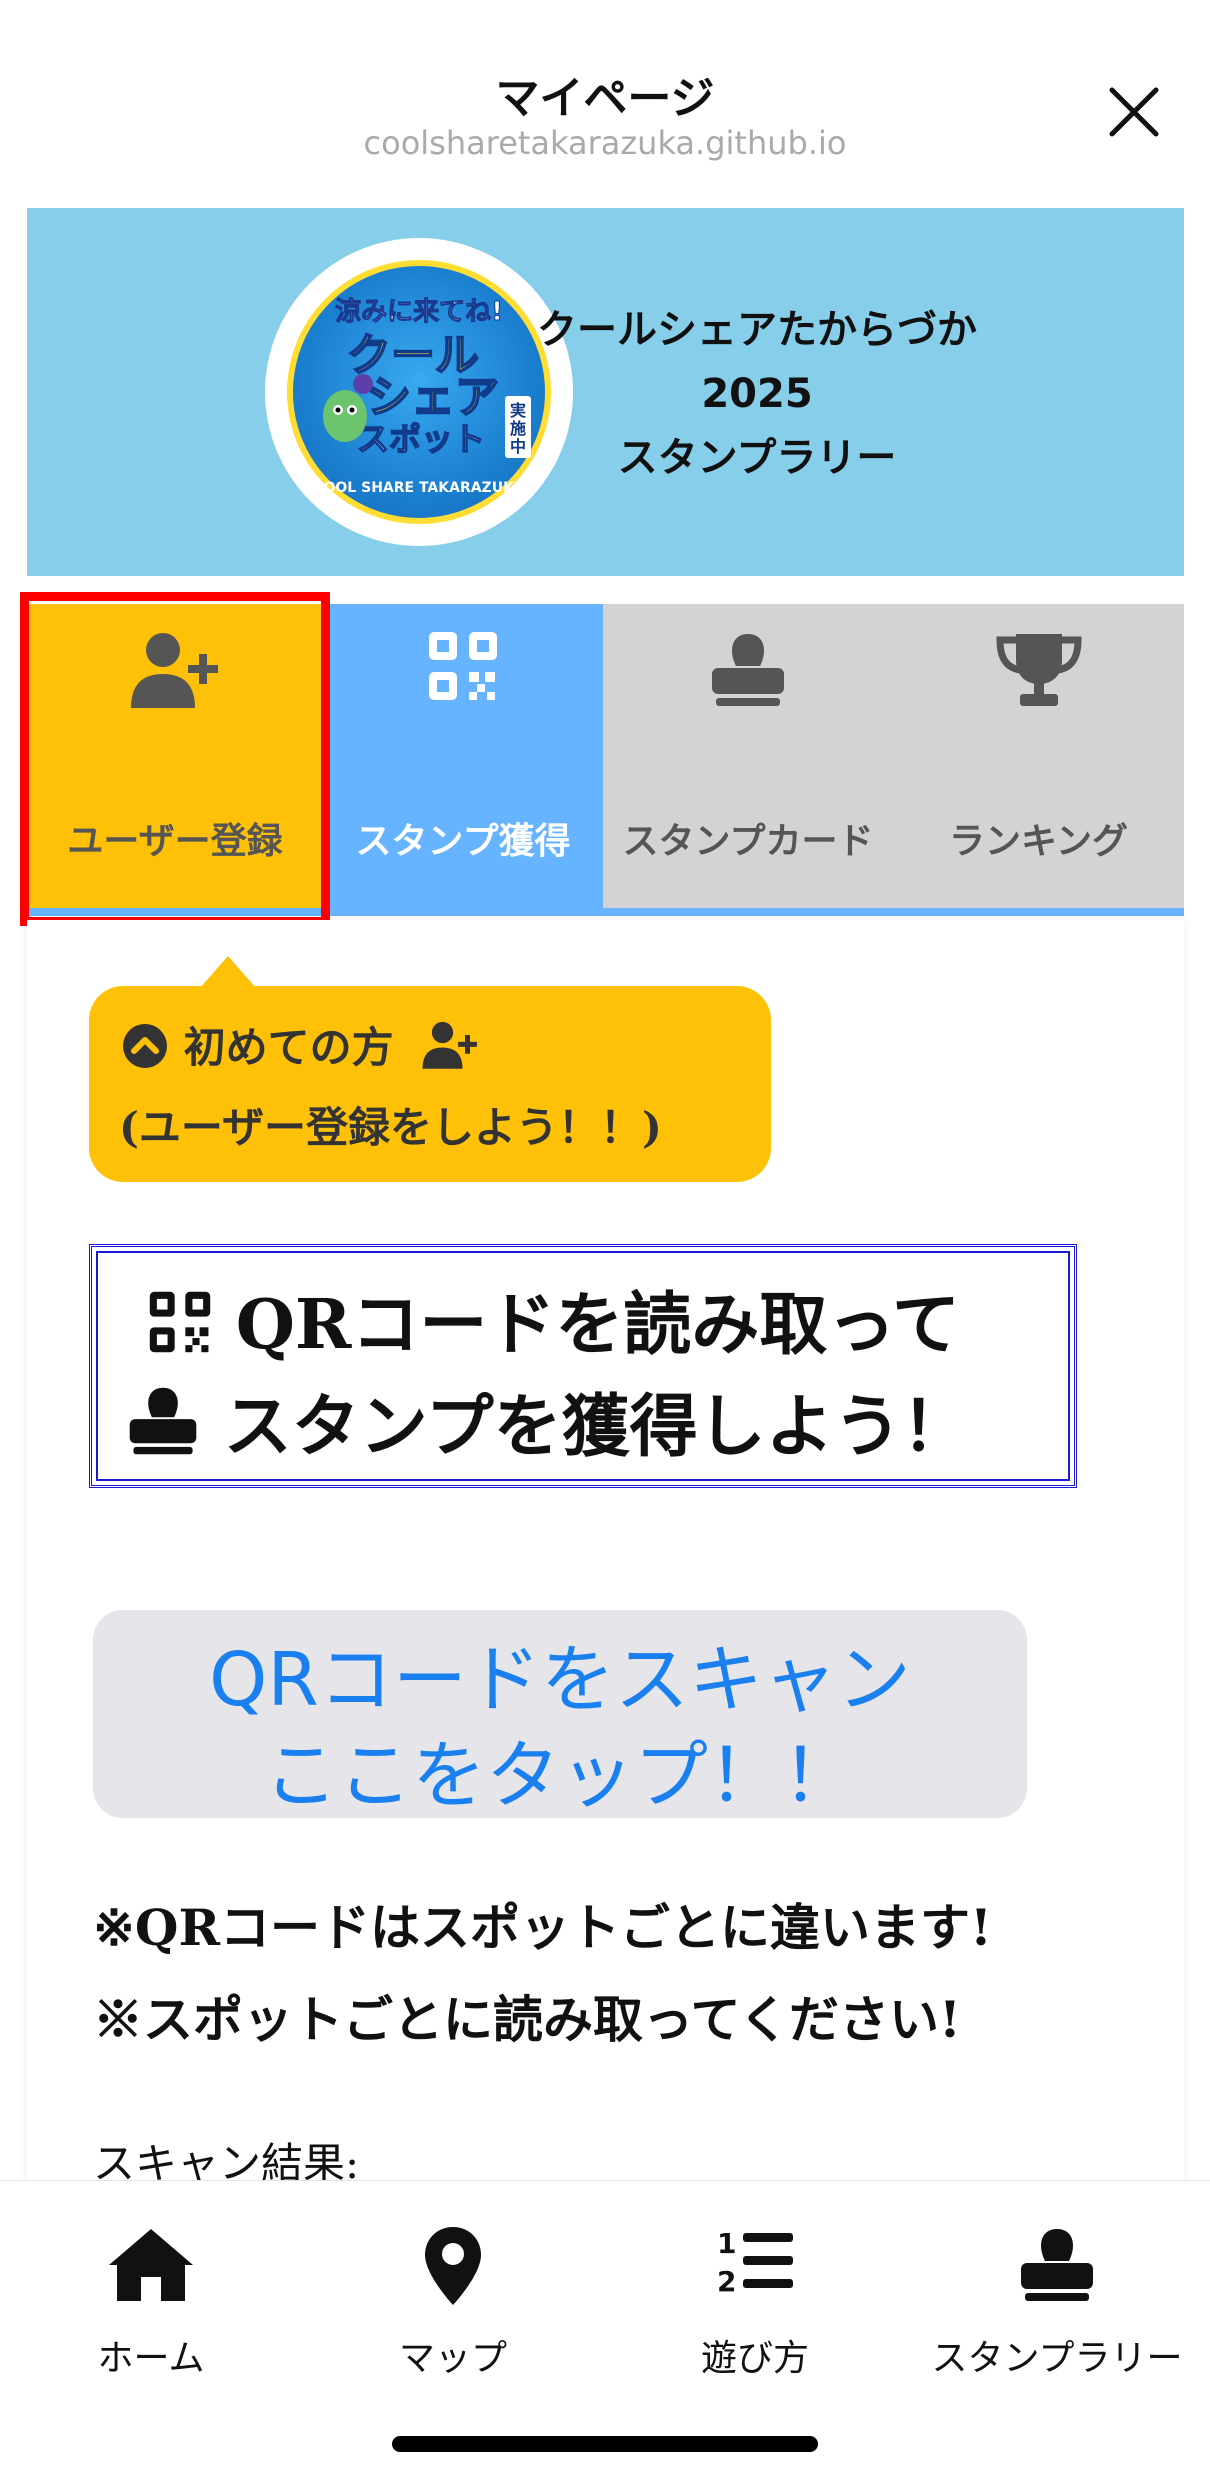 The image size is (1210, 2475). I want to click on tab-label: スタンプカード, so click(748, 841).